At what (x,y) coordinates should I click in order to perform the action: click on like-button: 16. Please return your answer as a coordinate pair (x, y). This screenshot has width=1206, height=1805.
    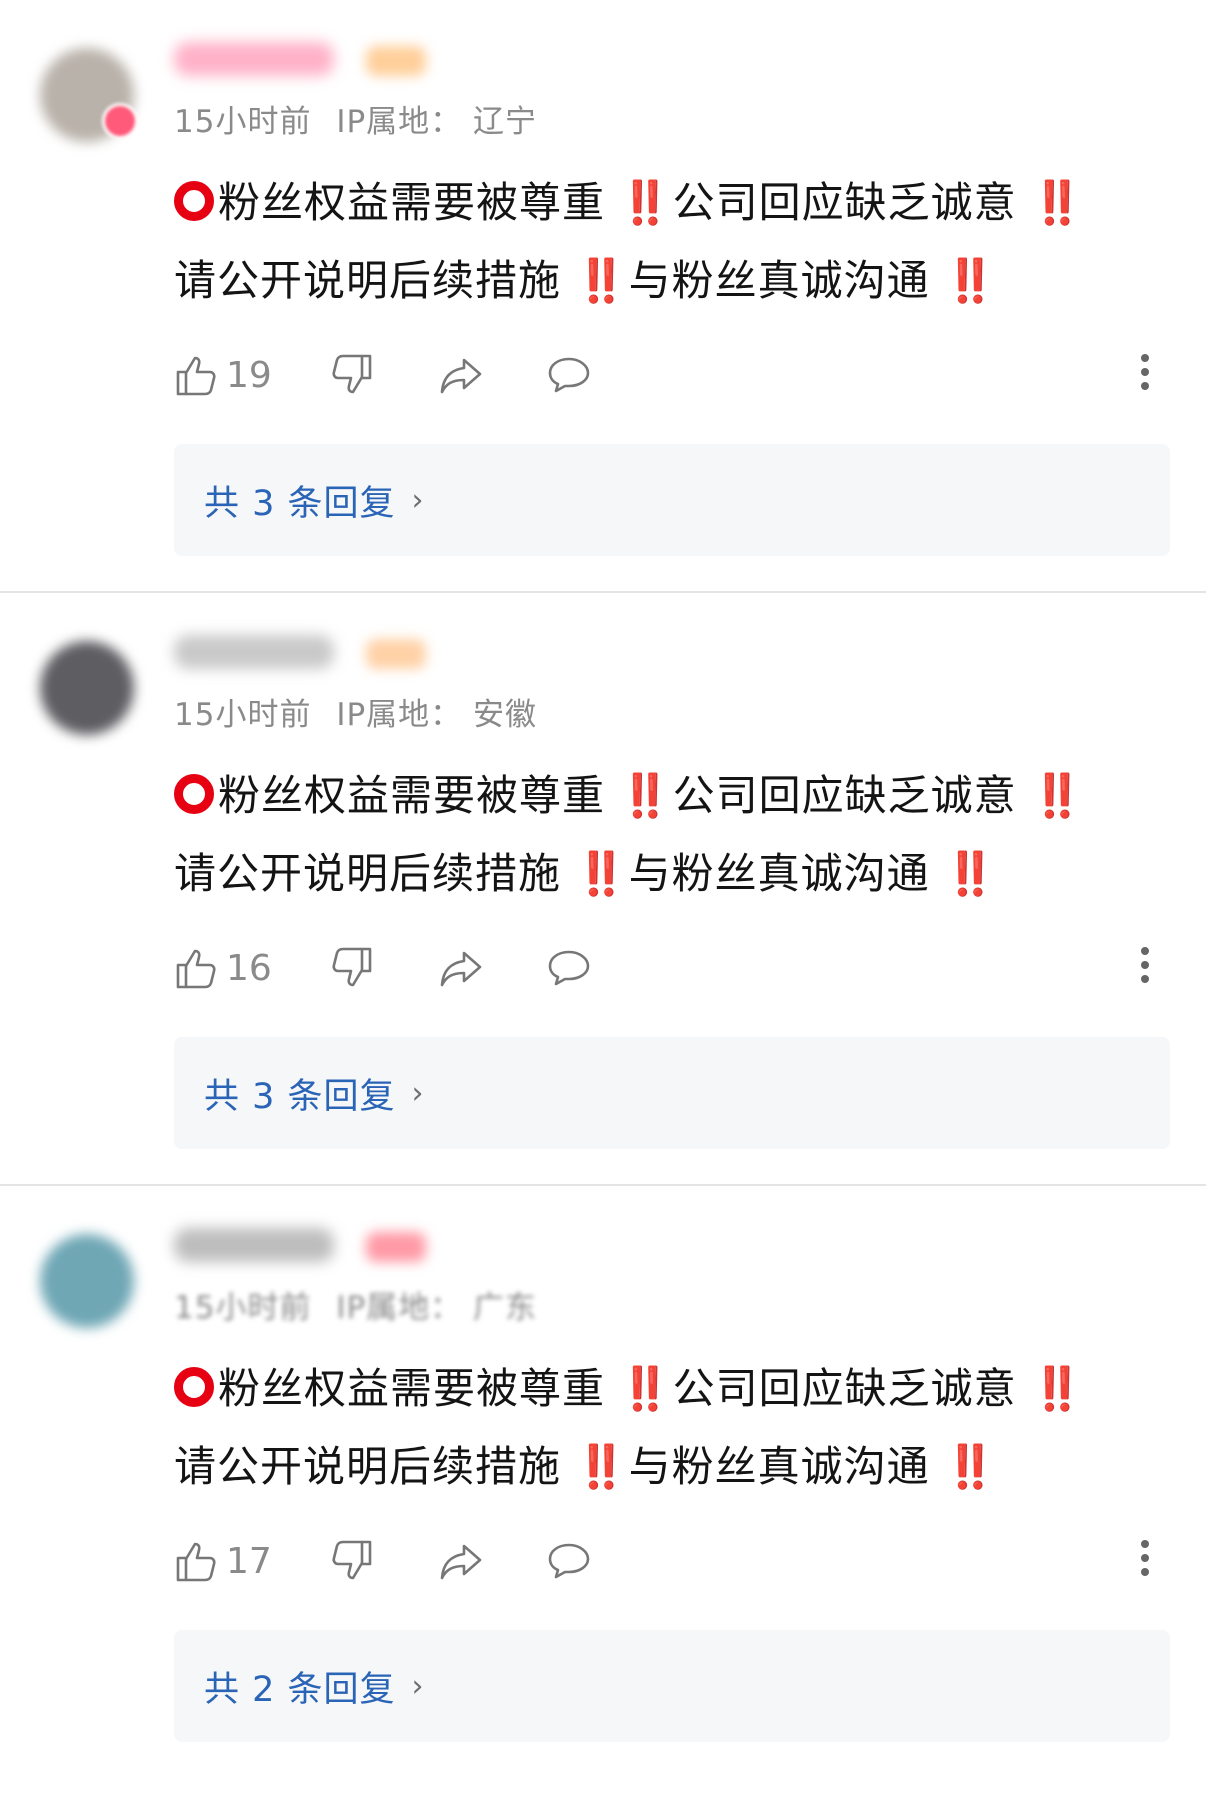
    Looking at the image, I should click on (223, 968).